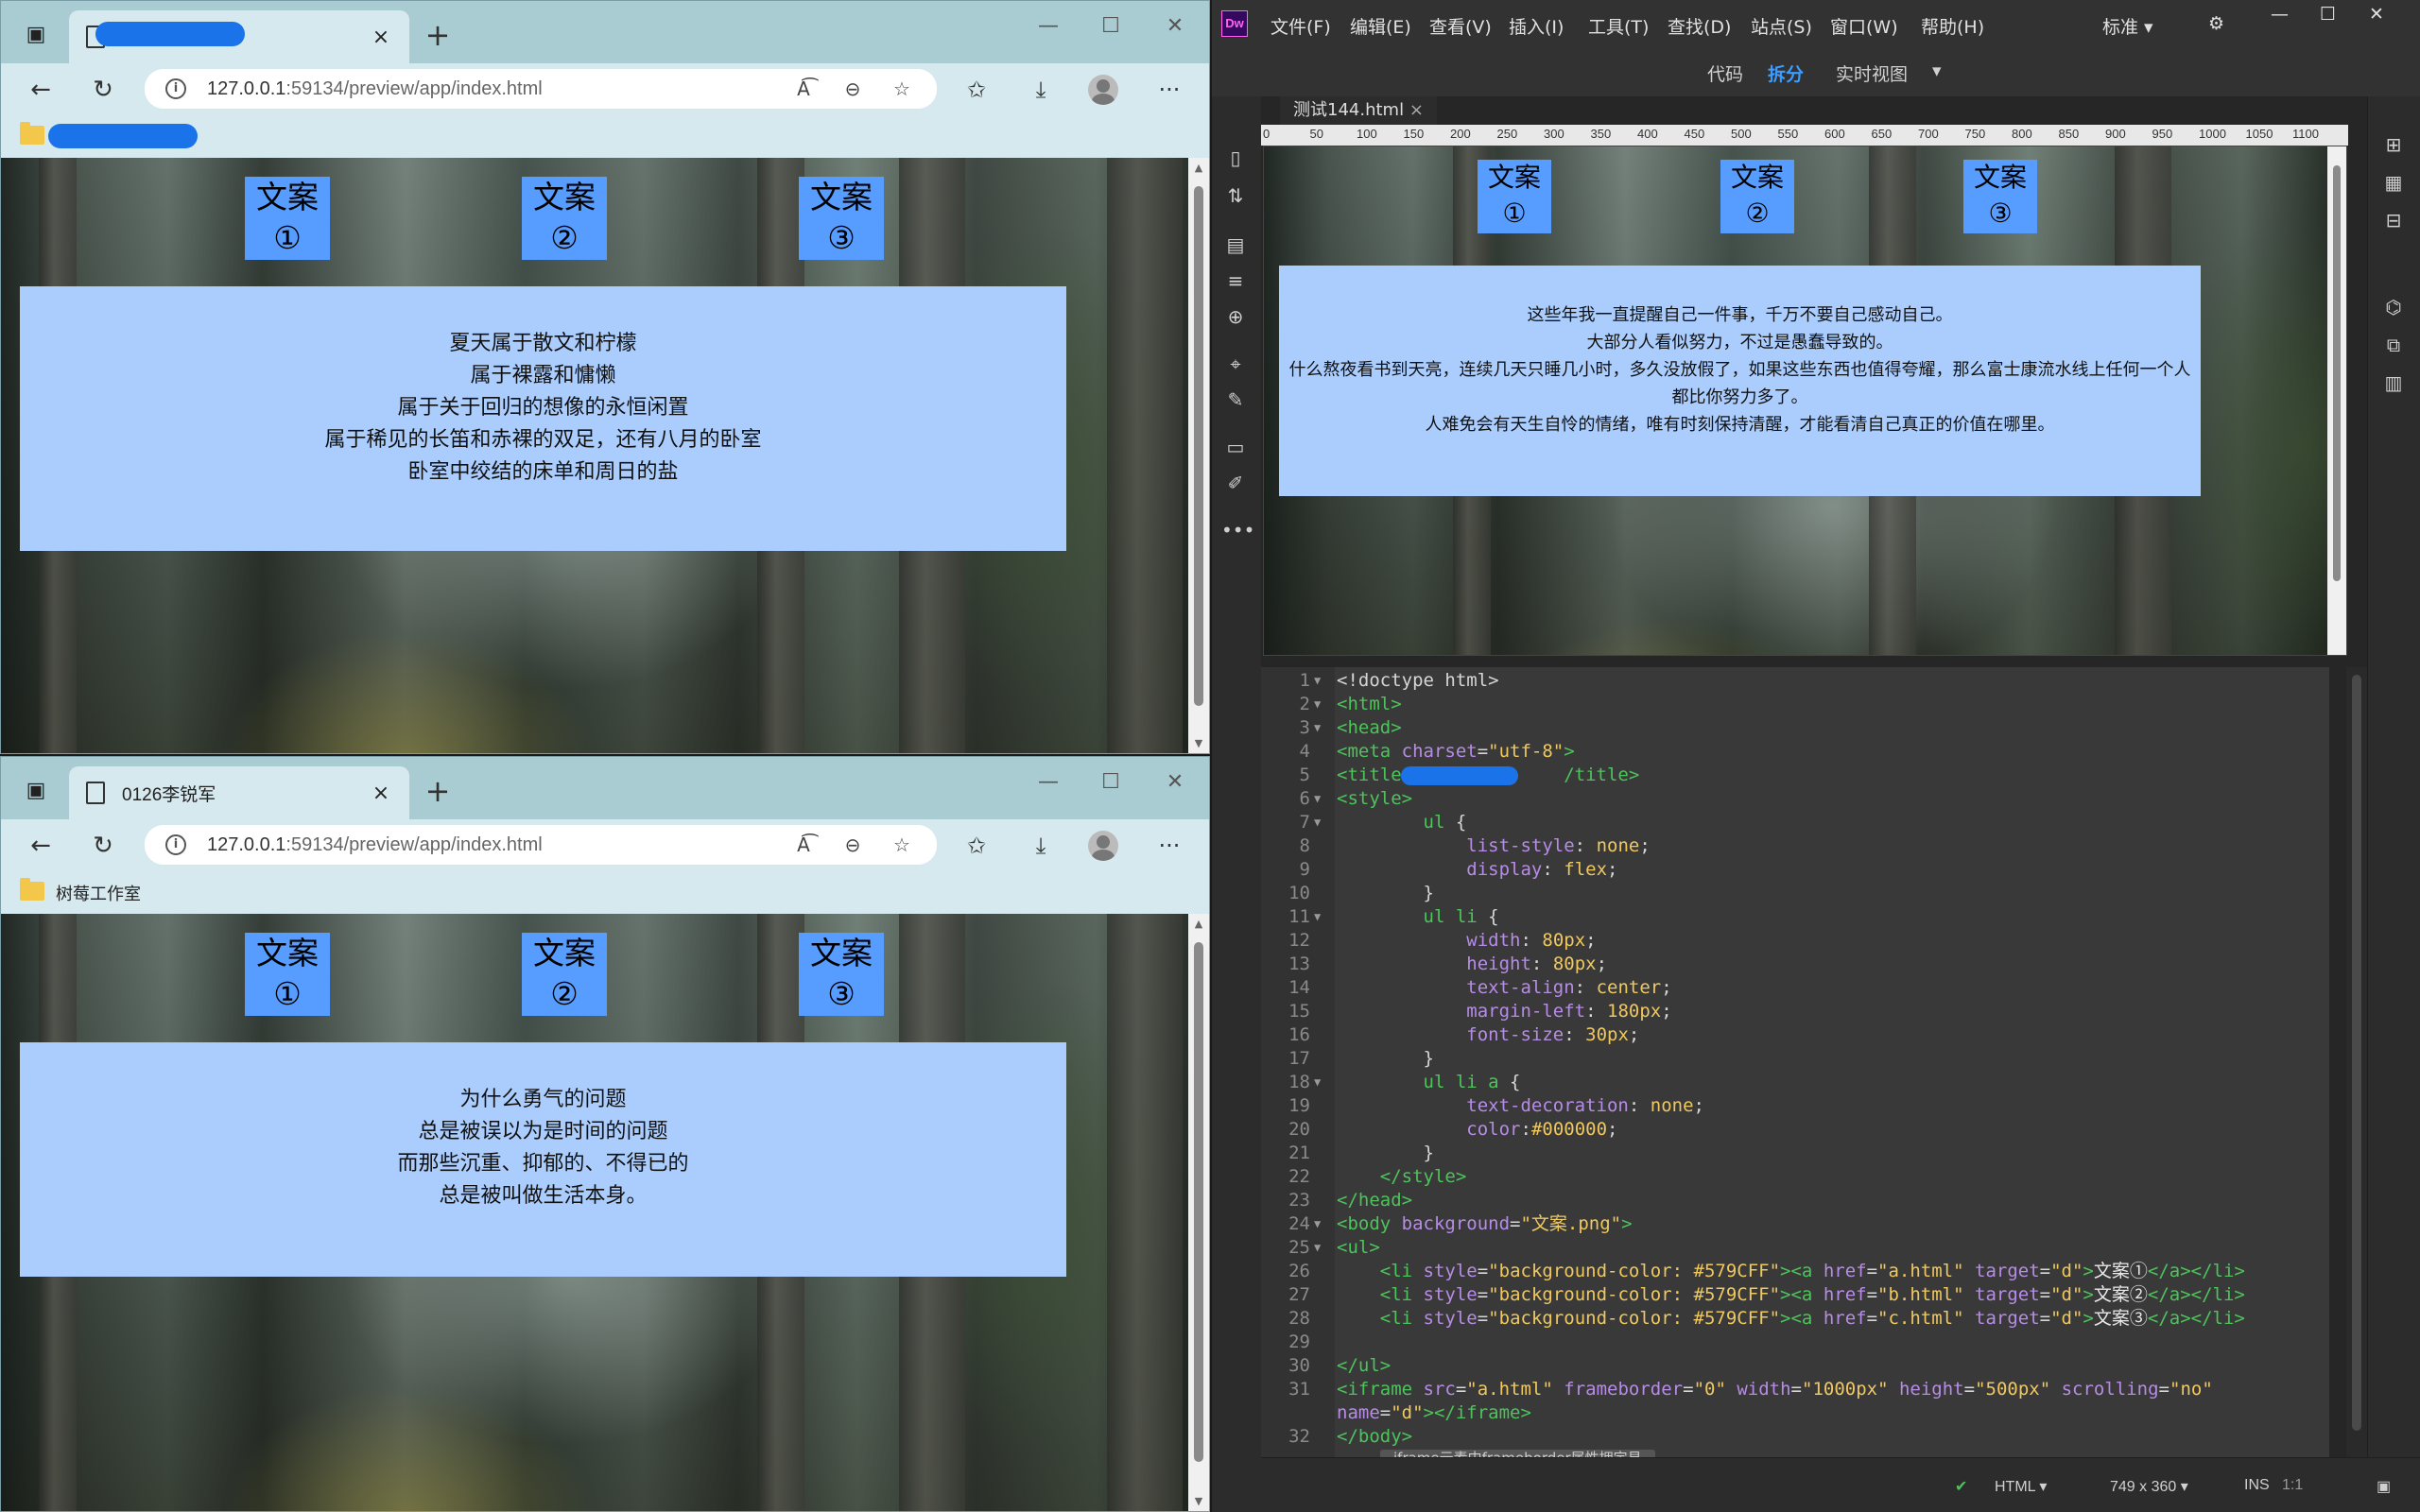  Describe the element at coordinates (852, 844) in the screenshot. I see `zoom-out-icon: ⊖` at that location.